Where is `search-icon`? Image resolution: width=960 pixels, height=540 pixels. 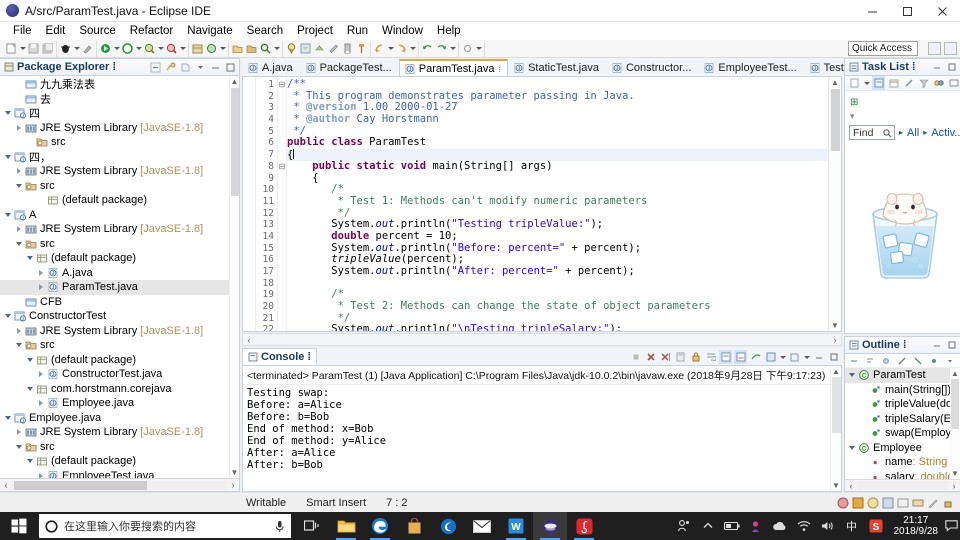
search-icon is located at coordinates (265, 49).